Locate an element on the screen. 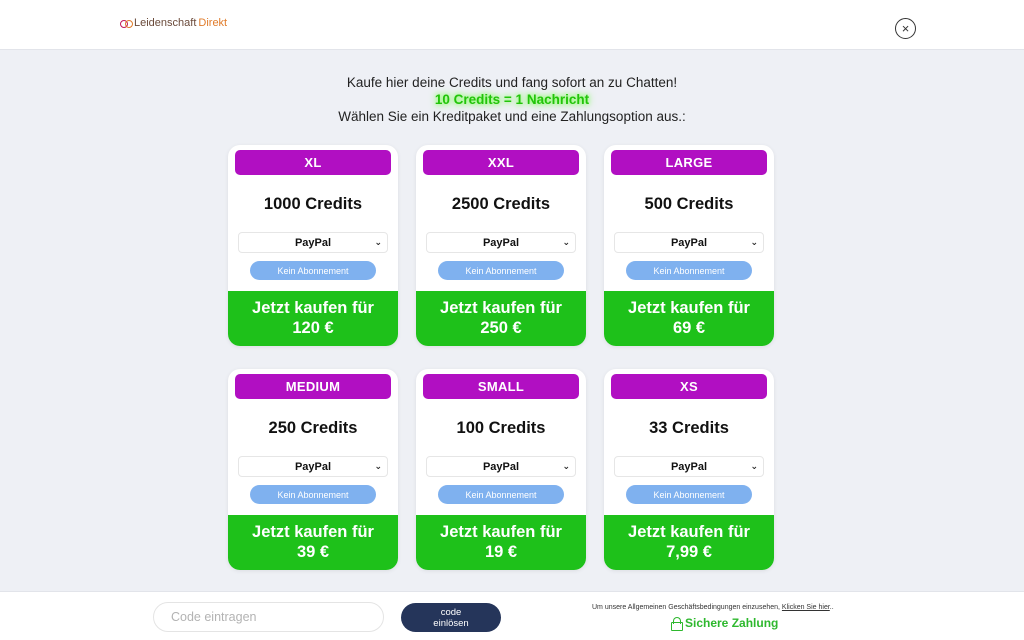  terms-link: Klicken Sie hier is located at coordinates (806, 607).